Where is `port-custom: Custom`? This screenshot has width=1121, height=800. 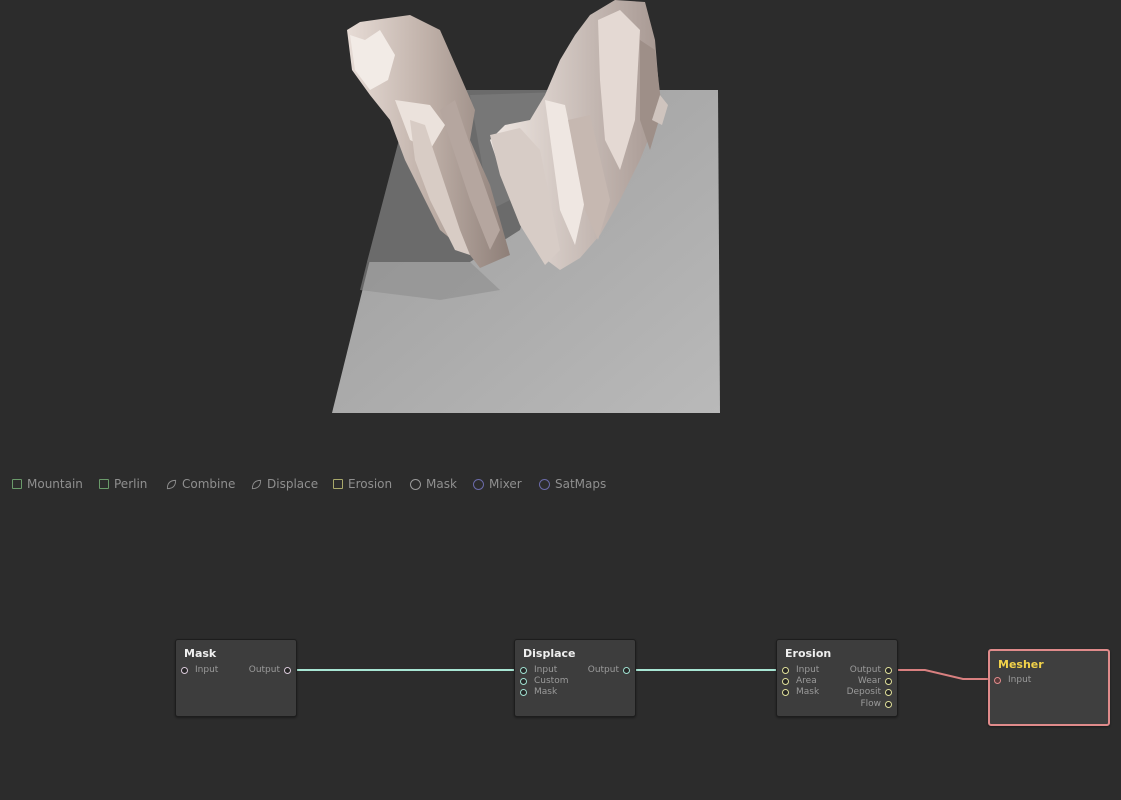 port-custom: Custom is located at coordinates (544, 681).